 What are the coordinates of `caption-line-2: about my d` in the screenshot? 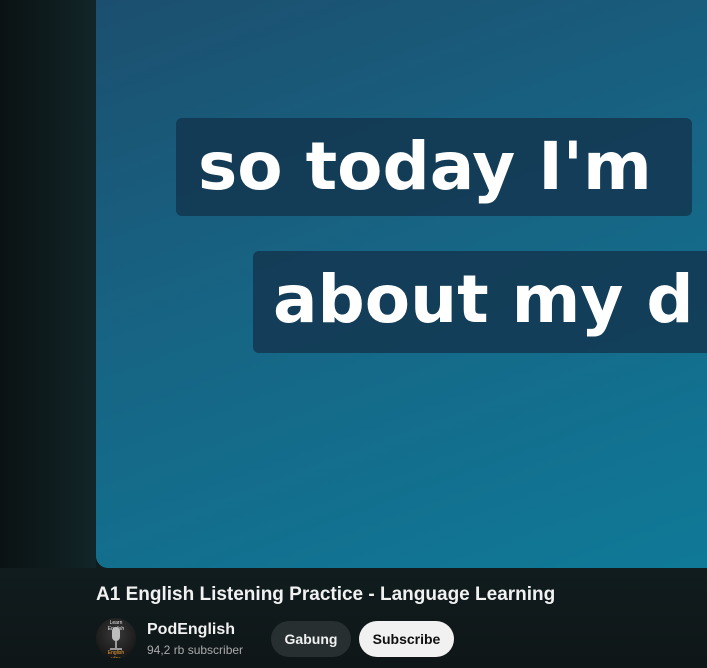 It's located at (480, 302).